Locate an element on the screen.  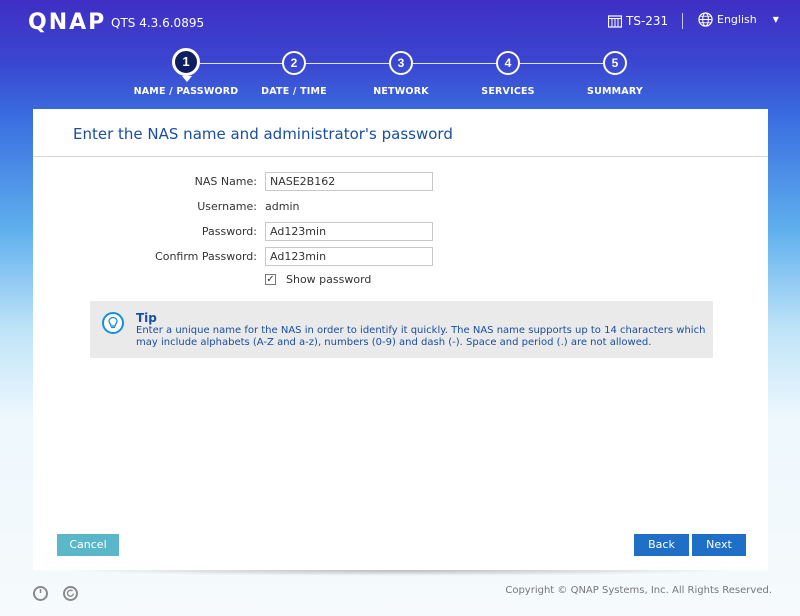
back-button: Back is located at coordinates (661, 545).